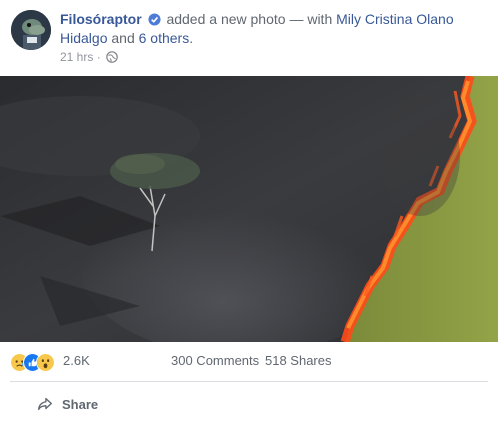 This screenshot has width=498, height=421. Describe the element at coordinates (298, 360) in the screenshot. I see `shares-count-link: 518 Shares` at that location.